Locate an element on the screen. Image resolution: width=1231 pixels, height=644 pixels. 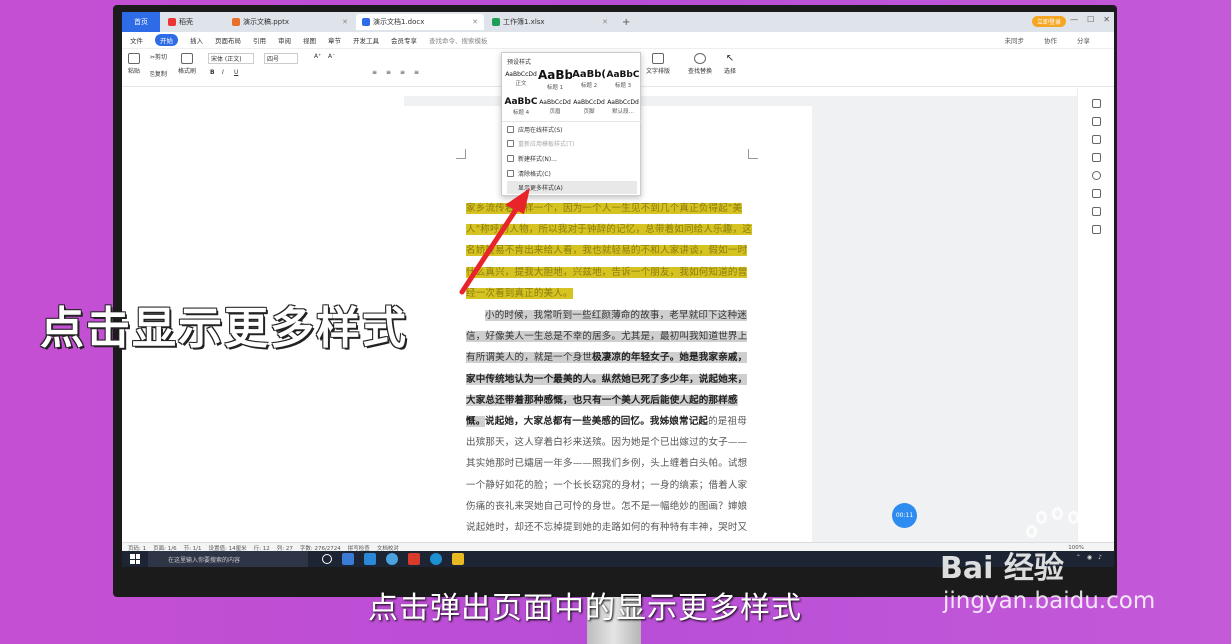
edge-new-icon is located at coordinates (436, 559).